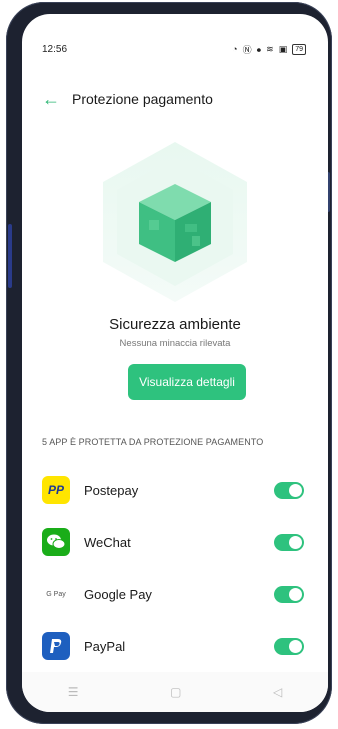 The height and width of the screenshot is (729, 338). Describe the element at coordinates (175, 542) in the screenshot. I see `list-item: WeChat` at that location.